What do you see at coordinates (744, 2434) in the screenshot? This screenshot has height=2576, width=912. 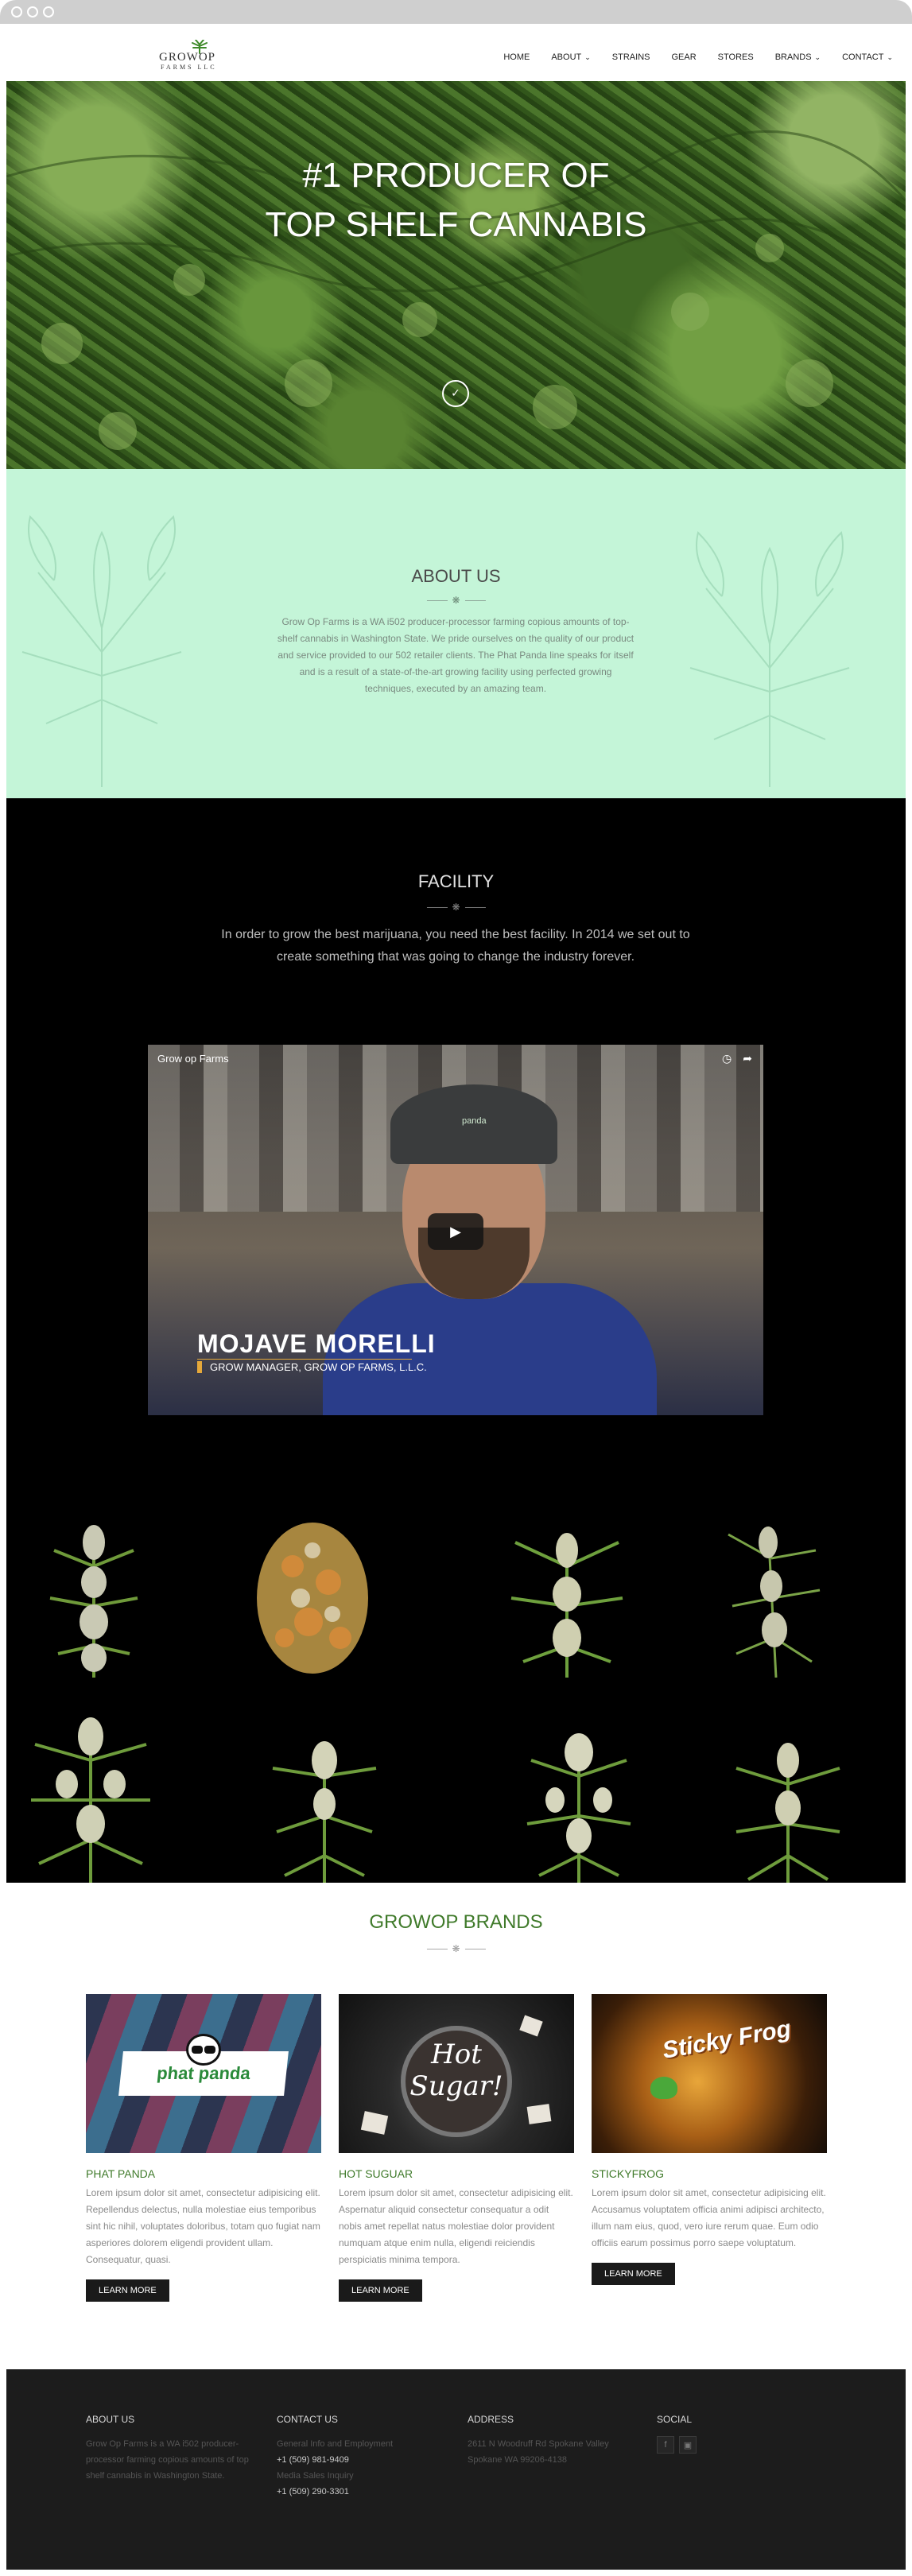 I see `footer-social: SOCIAL f ▣` at bounding box center [744, 2434].